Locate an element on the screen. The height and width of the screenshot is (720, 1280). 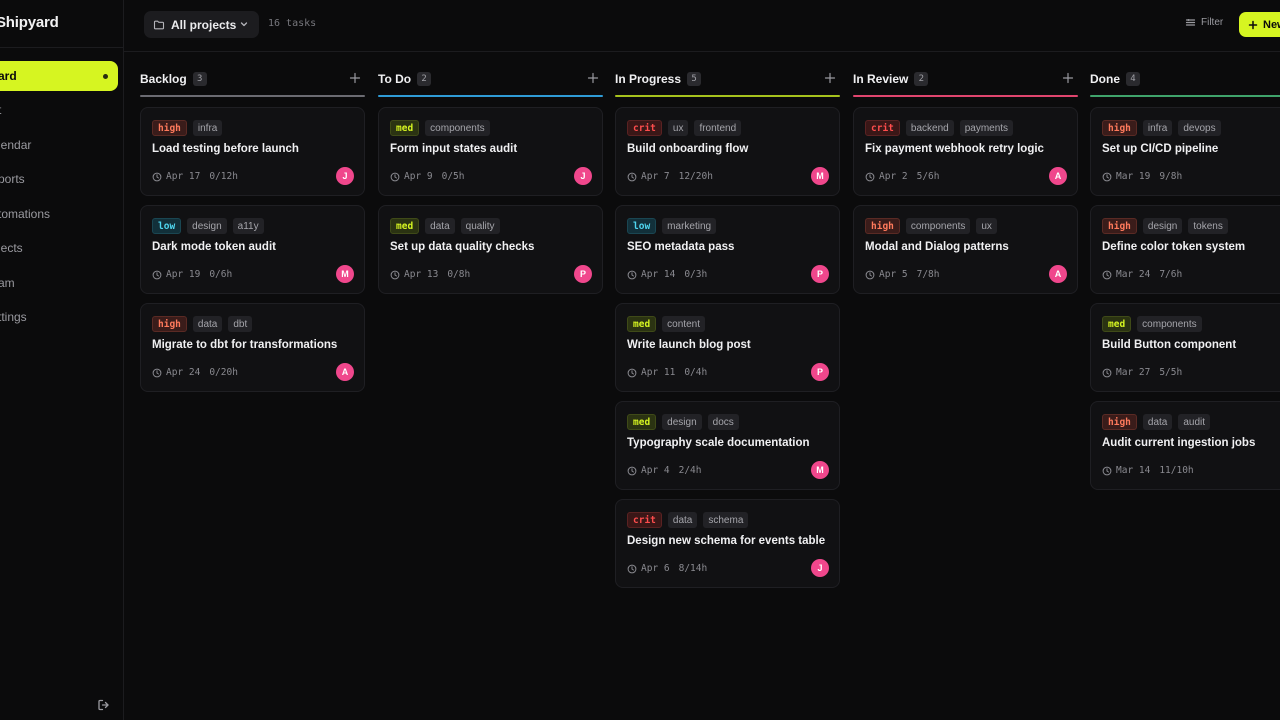
sidebar-item-label: ttings is located at coordinates (13, 317).